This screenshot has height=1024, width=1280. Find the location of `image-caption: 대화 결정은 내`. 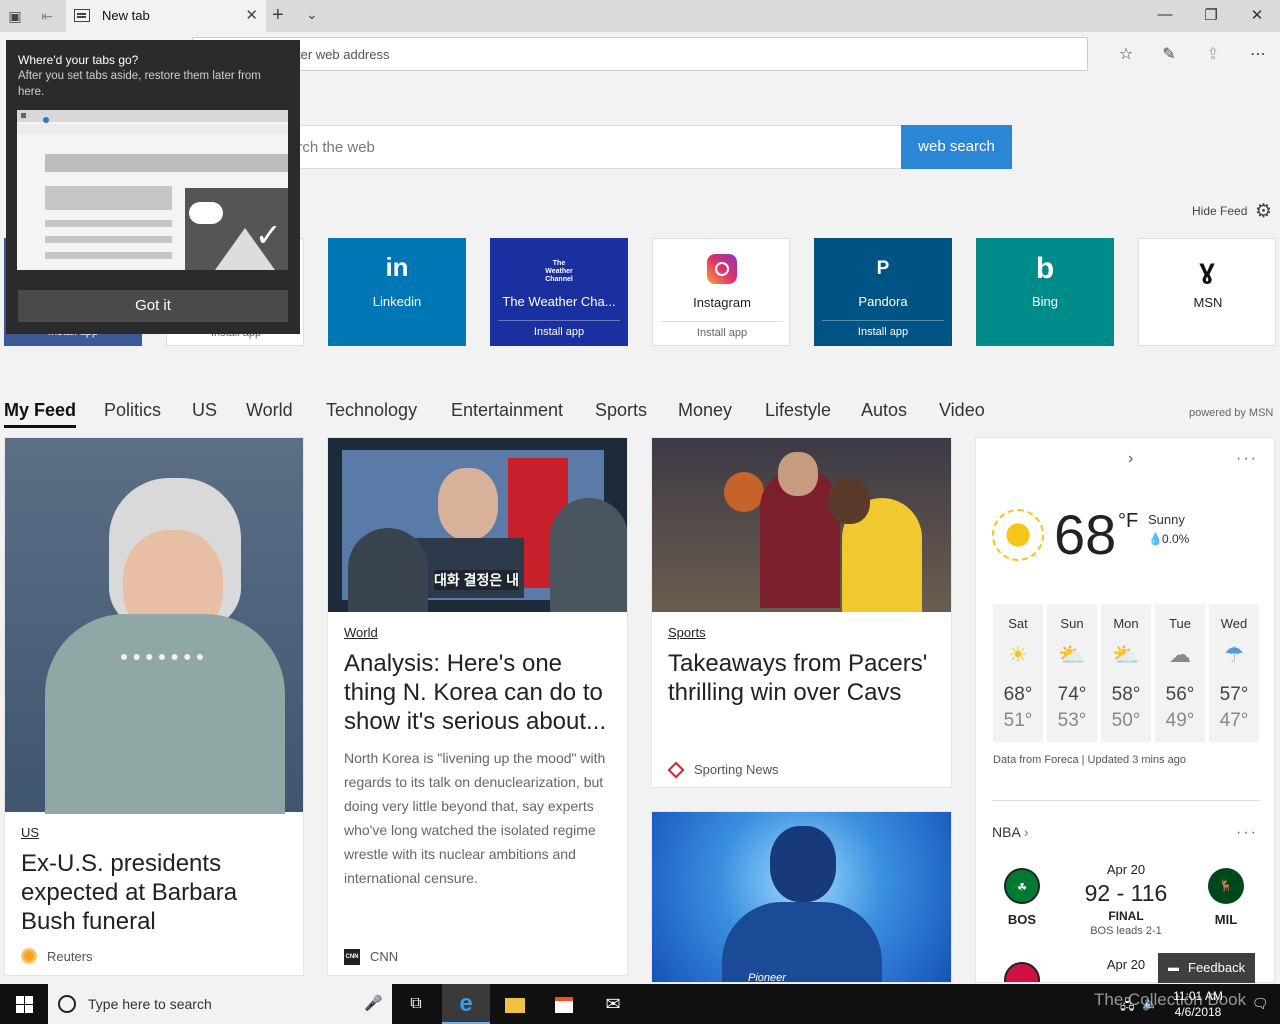

image-caption: 대화 결정은 내 is located at coordinates (477, 580).